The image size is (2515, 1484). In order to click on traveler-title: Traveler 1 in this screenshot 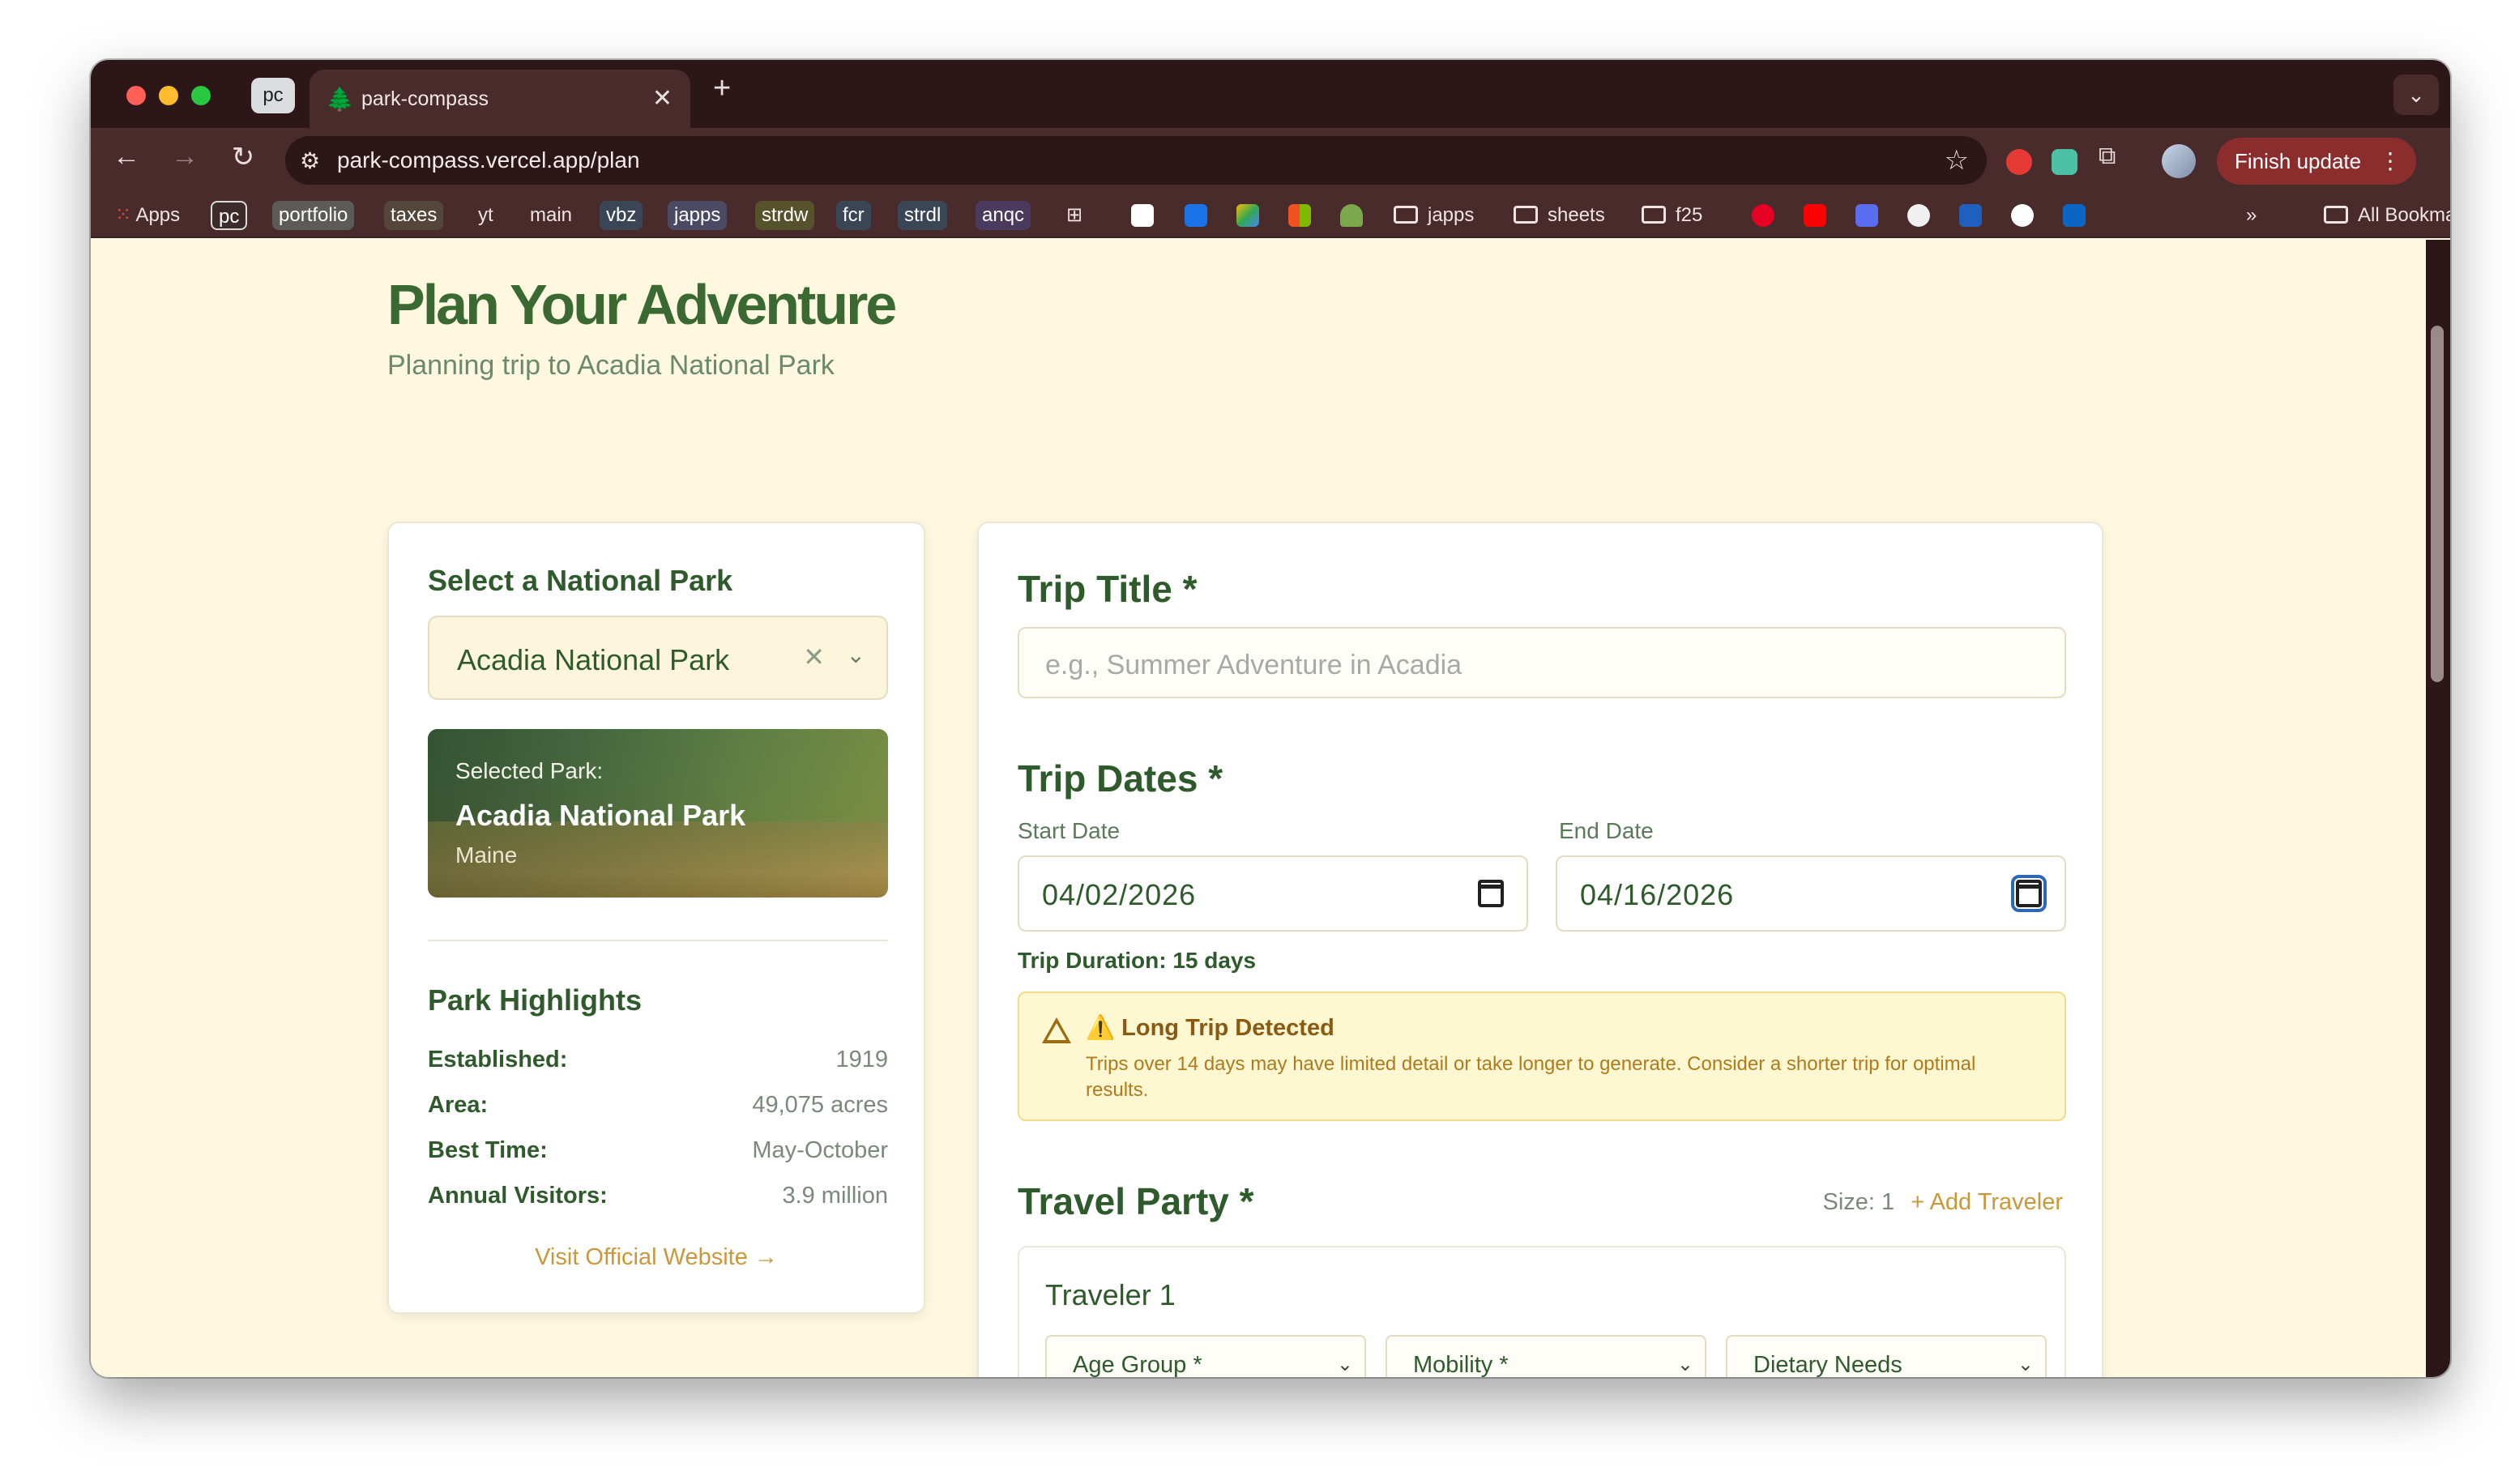, I will do `click(1110, 1294)`.